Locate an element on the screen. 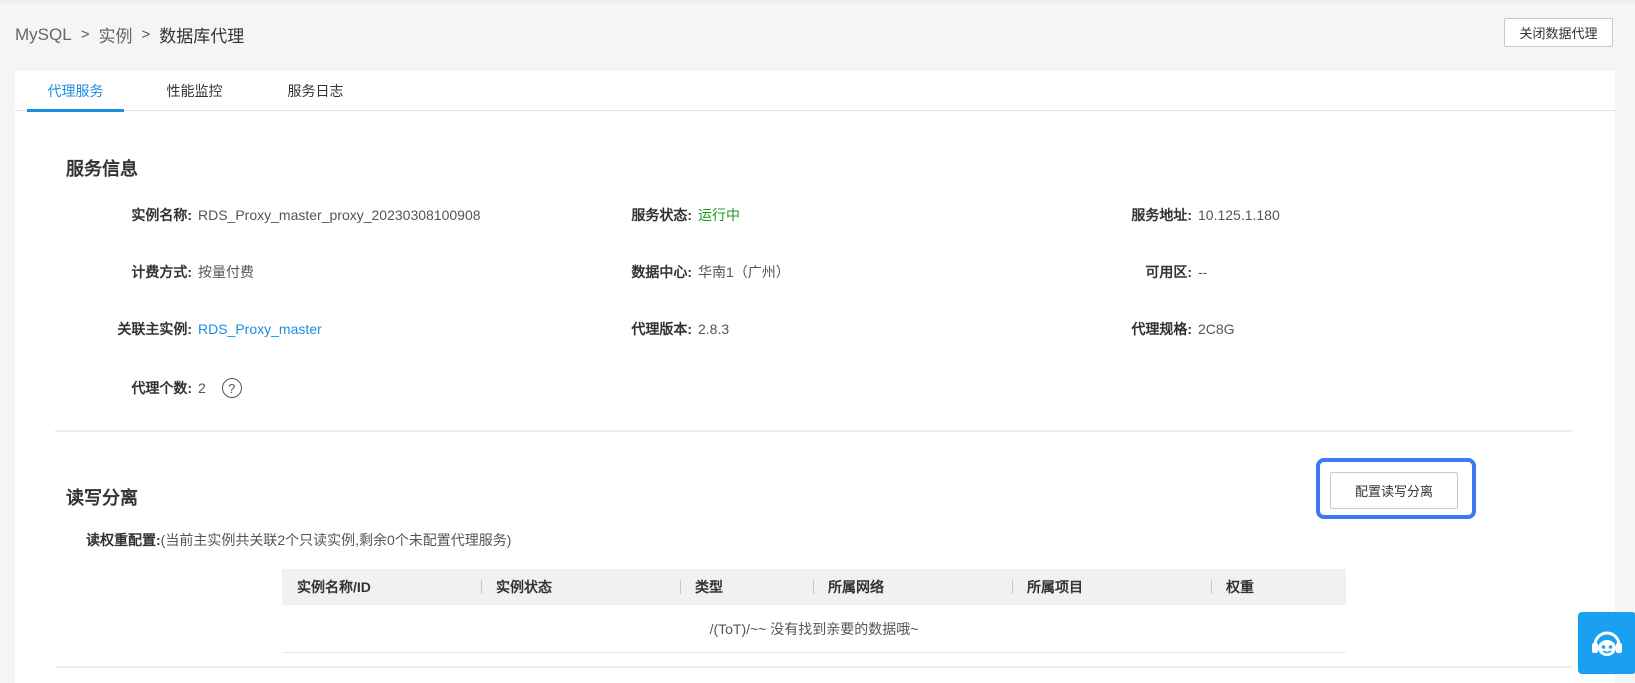  info-service-status: 服务状态: 运行中 is located at coordinates (670, 215).